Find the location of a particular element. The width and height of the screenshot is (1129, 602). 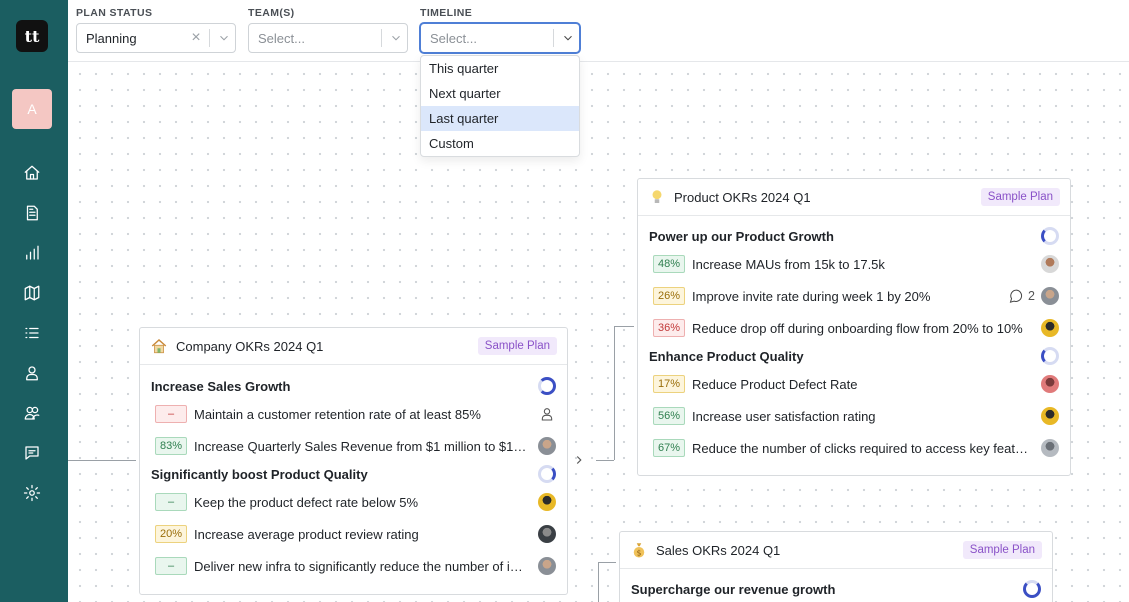

map-icon is located at coordinates (32, 293).